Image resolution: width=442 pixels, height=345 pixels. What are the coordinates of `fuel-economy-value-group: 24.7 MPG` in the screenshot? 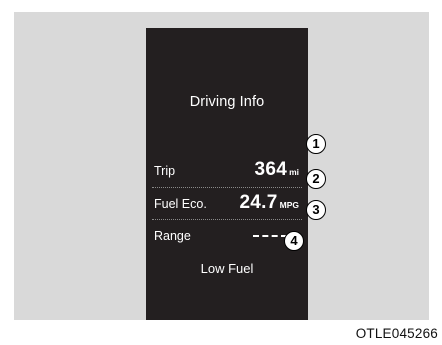 It's located at (269, 203).